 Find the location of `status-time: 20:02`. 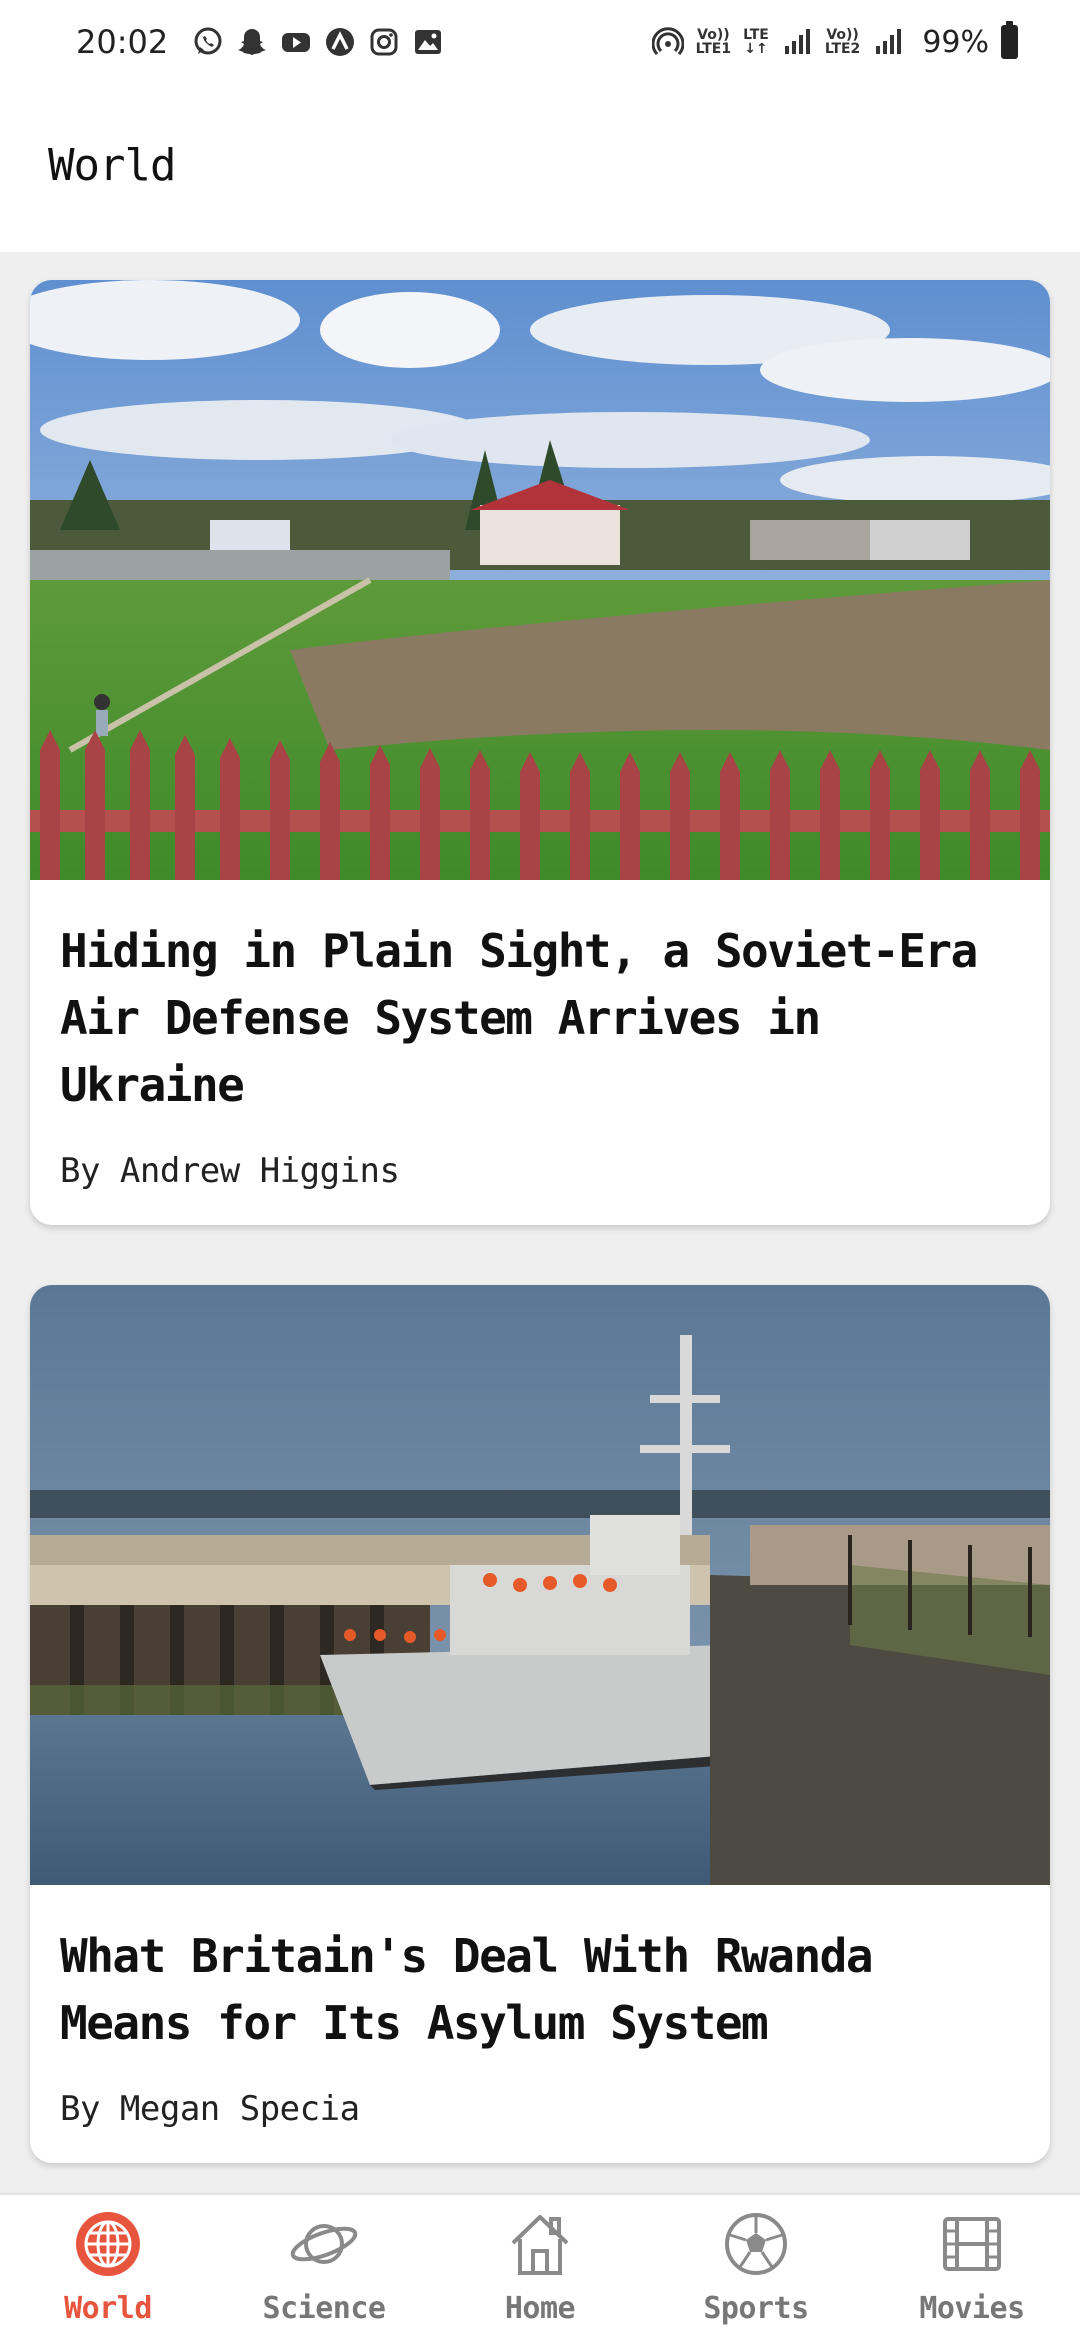

status-time: 20:02 is located at coordinates (122, 42).